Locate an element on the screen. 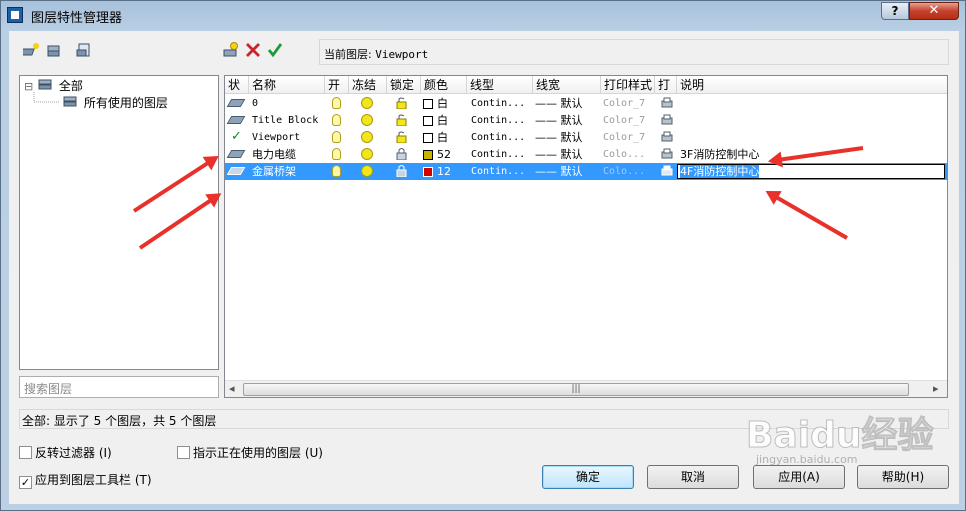 The height and width of the screenshot is (511, 966). scroll-thumb: ||| is located at coordinates (576, 389).